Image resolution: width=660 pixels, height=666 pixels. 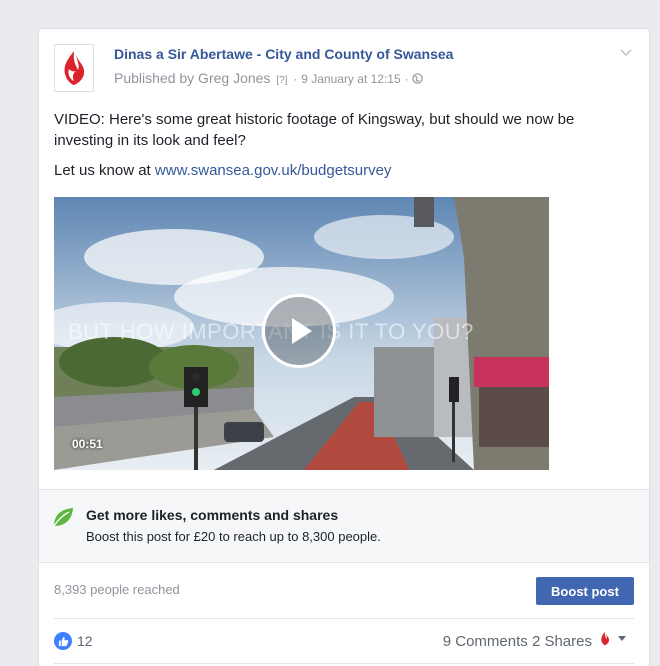 What do you see at coordinates (485, 641) in the screenshot?
I see `comments-count: 9 Comments` at bounding box center [485, 641].